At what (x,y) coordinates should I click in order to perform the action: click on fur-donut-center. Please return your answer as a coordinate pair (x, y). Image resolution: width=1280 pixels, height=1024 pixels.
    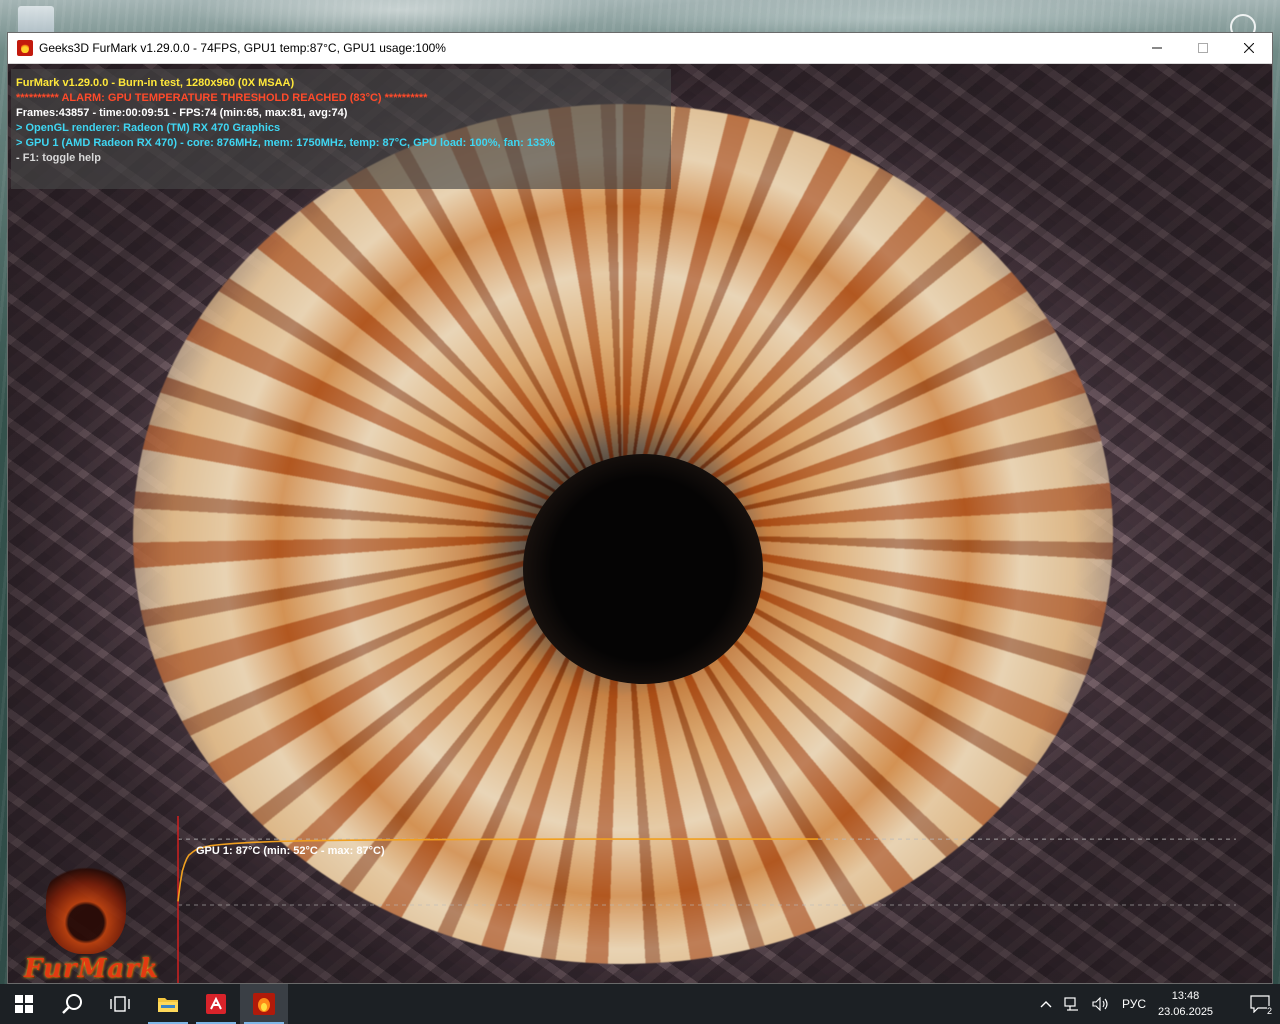
    Looking at the image, I should click on (643, 569).